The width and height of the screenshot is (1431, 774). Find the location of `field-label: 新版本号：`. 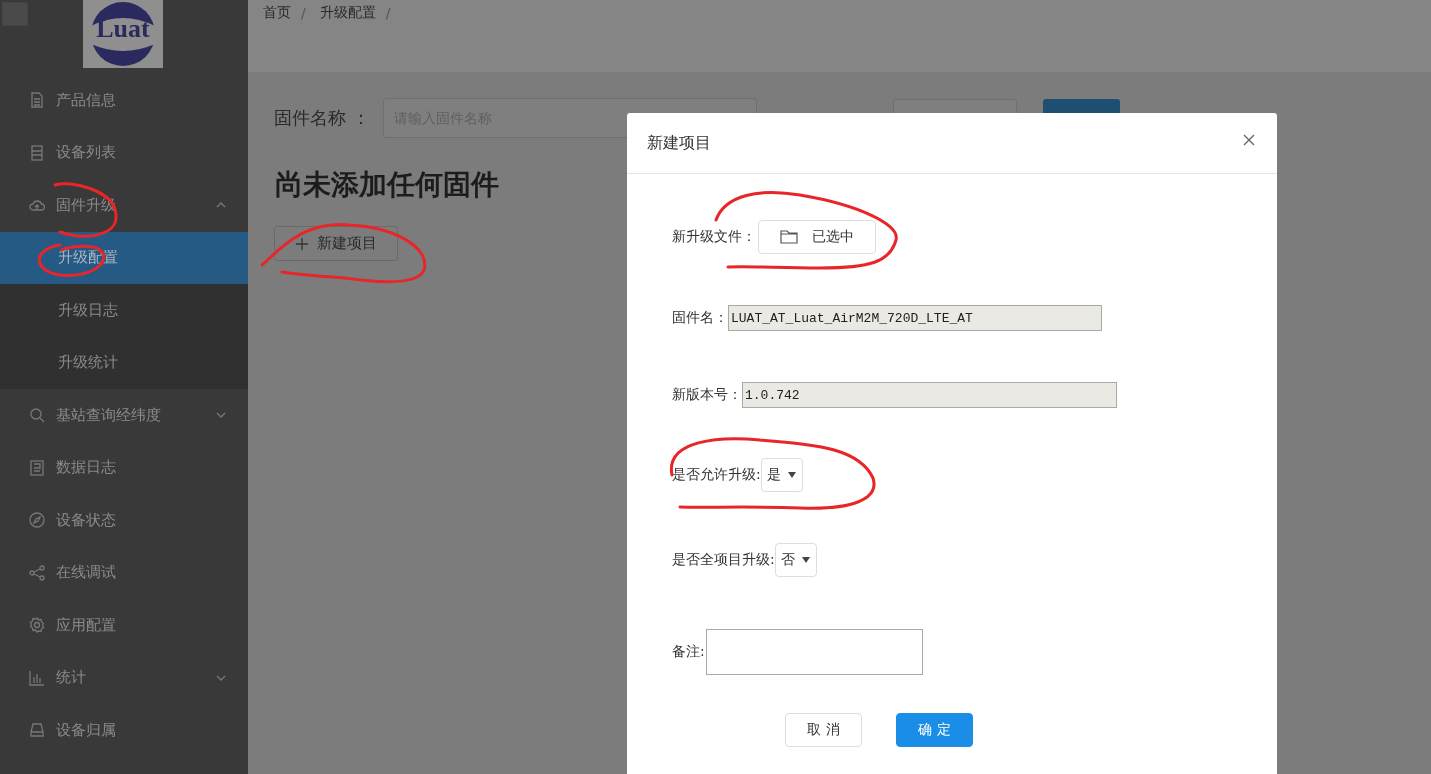

field-label: 新版本号： is located at coordinates (707, 395).